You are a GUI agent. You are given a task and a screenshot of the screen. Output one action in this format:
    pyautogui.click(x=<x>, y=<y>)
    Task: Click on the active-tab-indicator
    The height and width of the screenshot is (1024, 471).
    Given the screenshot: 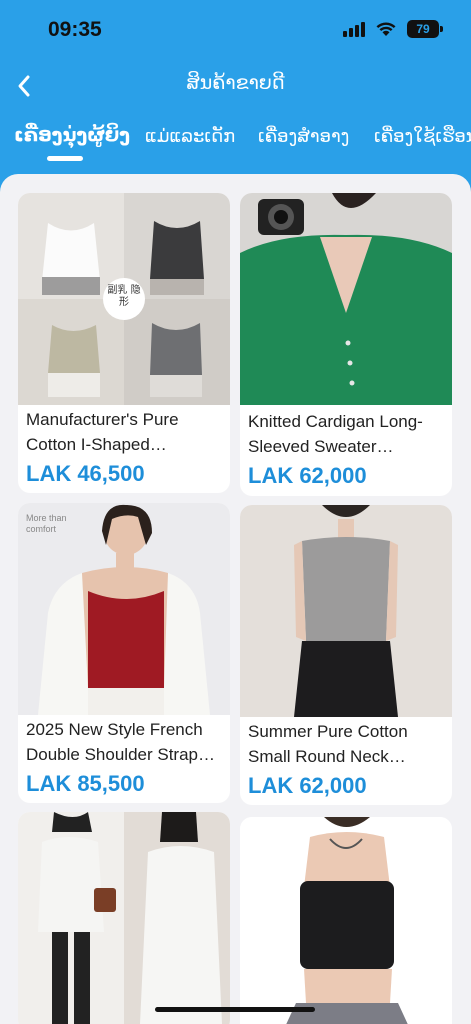 What is the action you would take?
    pyautogui.click(x=65, y=158)
    